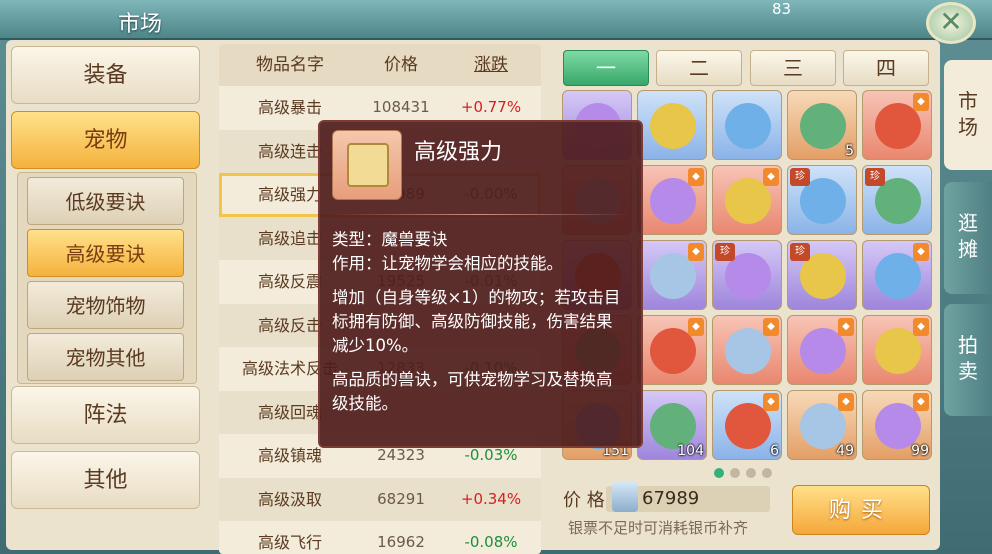  I want to click on side-tab-char: 卖, so click(968, 371).